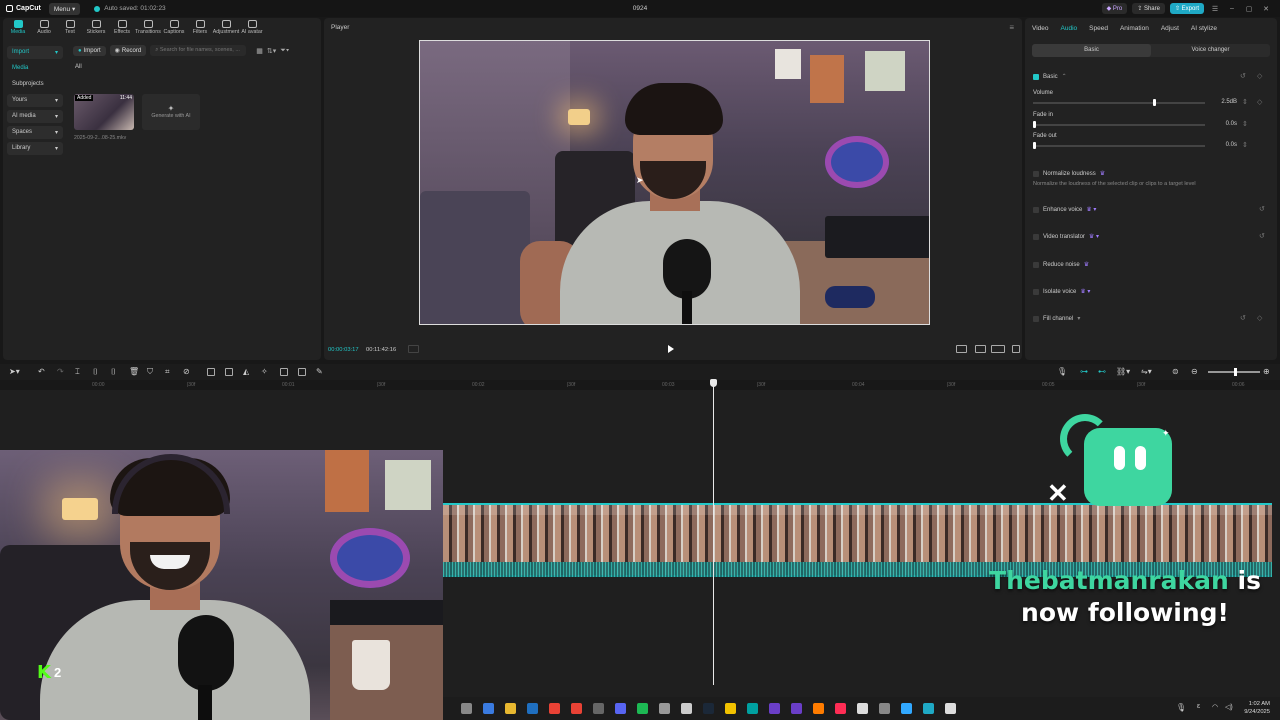 This screenshot has width=1280, height=720. Describe the element at coordinates (840, 708) in the screenshot. I see `tiktok-icon` at that location.